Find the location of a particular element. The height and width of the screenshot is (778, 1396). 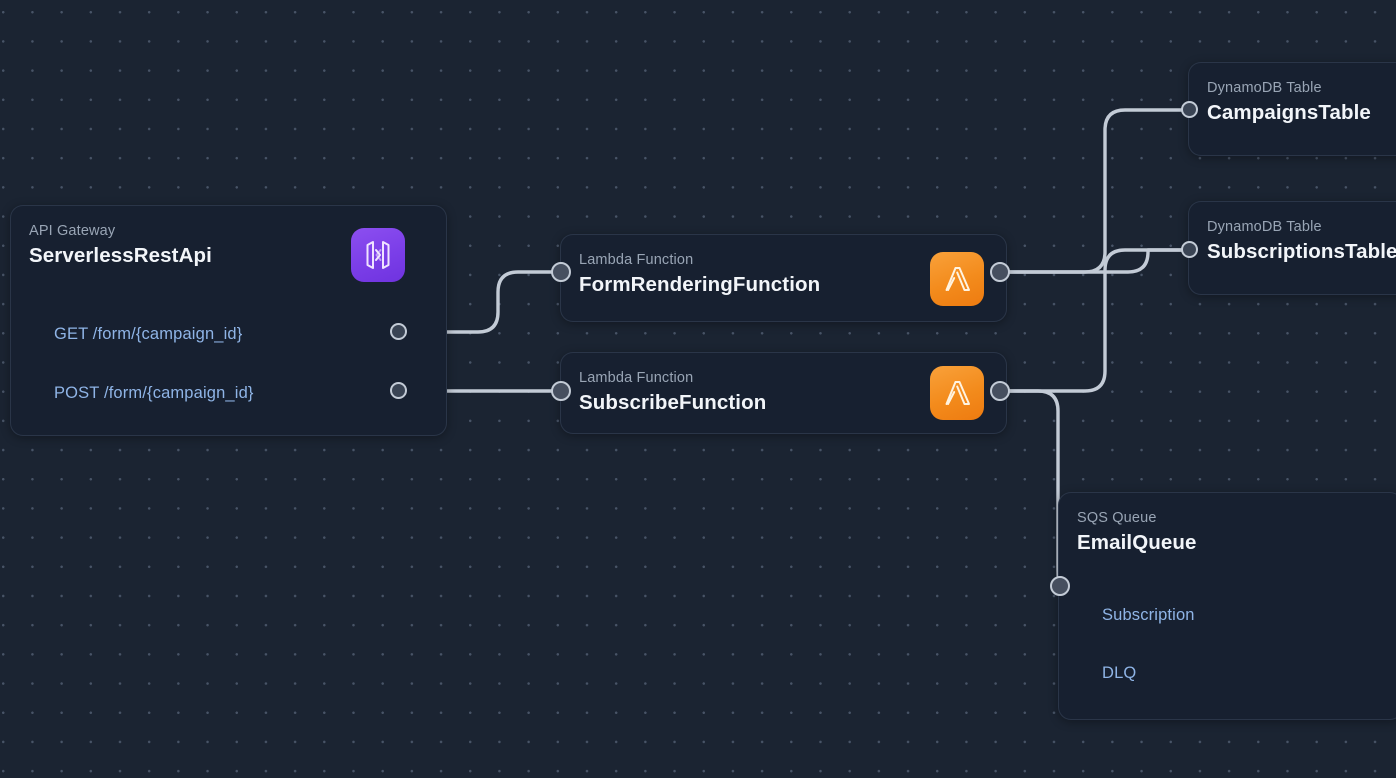

node-subscribe-function: Lambda Function SubscribeFunction is located at coordinates (783, 393).